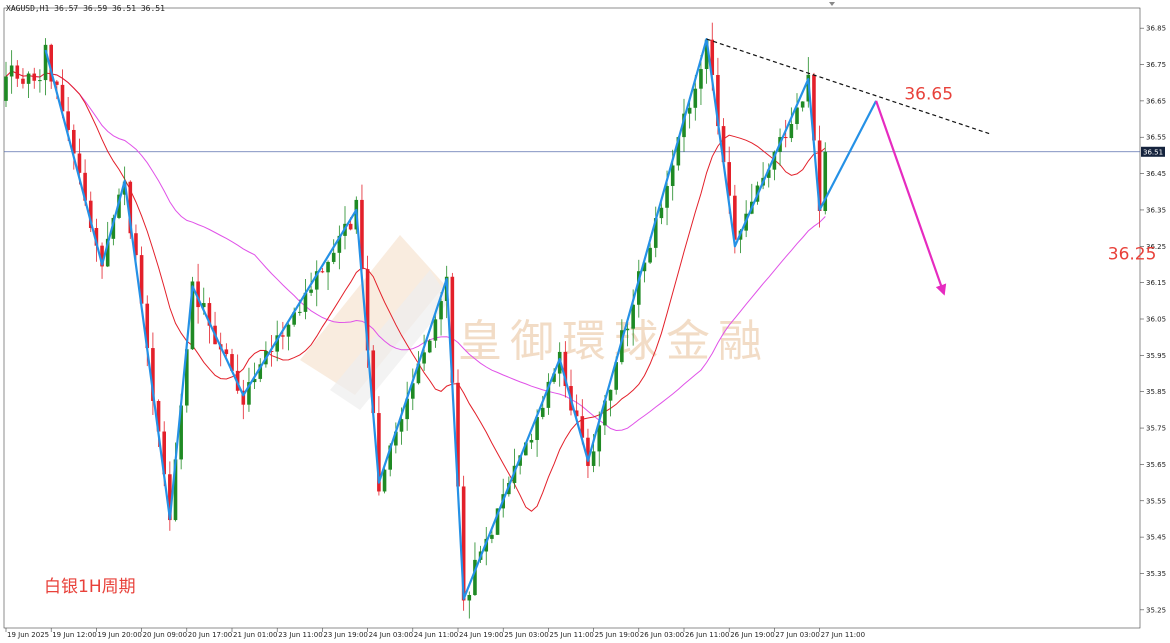  I want to click on x-tick-label: 27 Jun 03:00, so click(797, 635).